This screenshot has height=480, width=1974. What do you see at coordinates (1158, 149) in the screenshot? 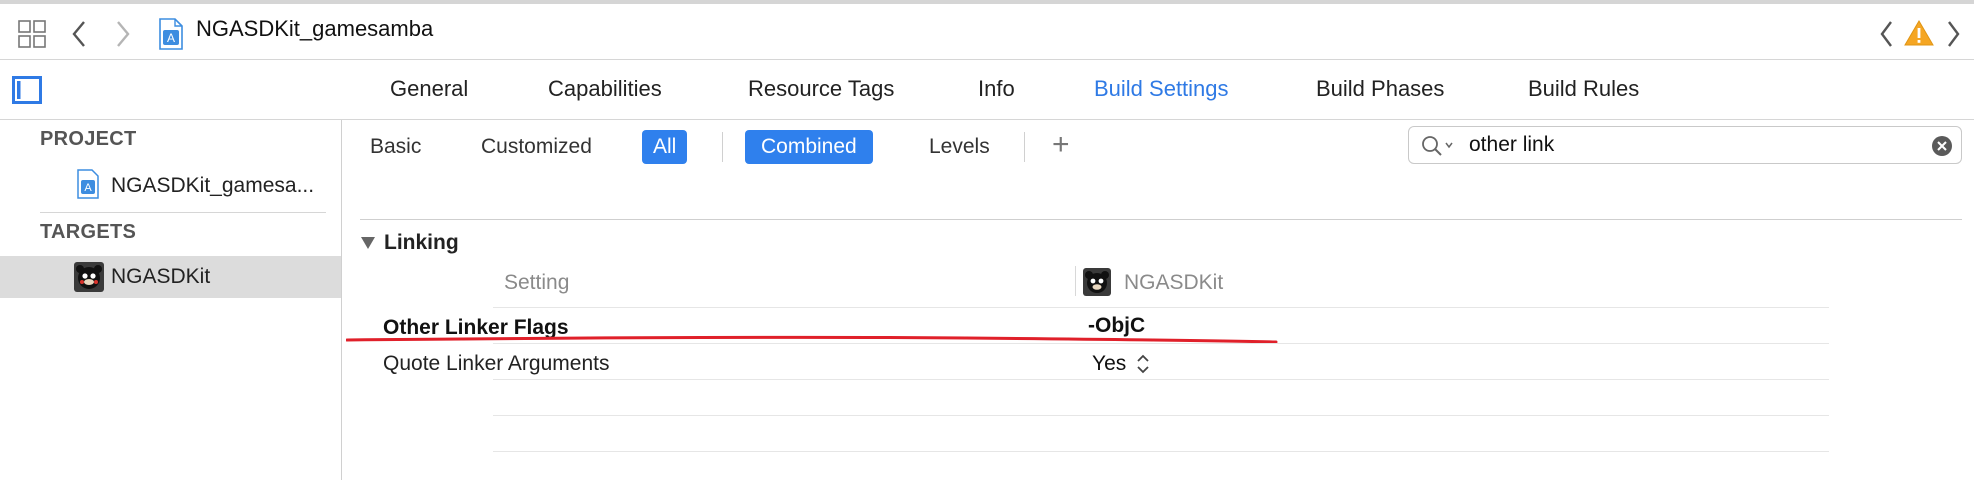
I see `build-settings-filter-bar: Basic Customized All Combined Levels +` at bounding box center [1158, 149].